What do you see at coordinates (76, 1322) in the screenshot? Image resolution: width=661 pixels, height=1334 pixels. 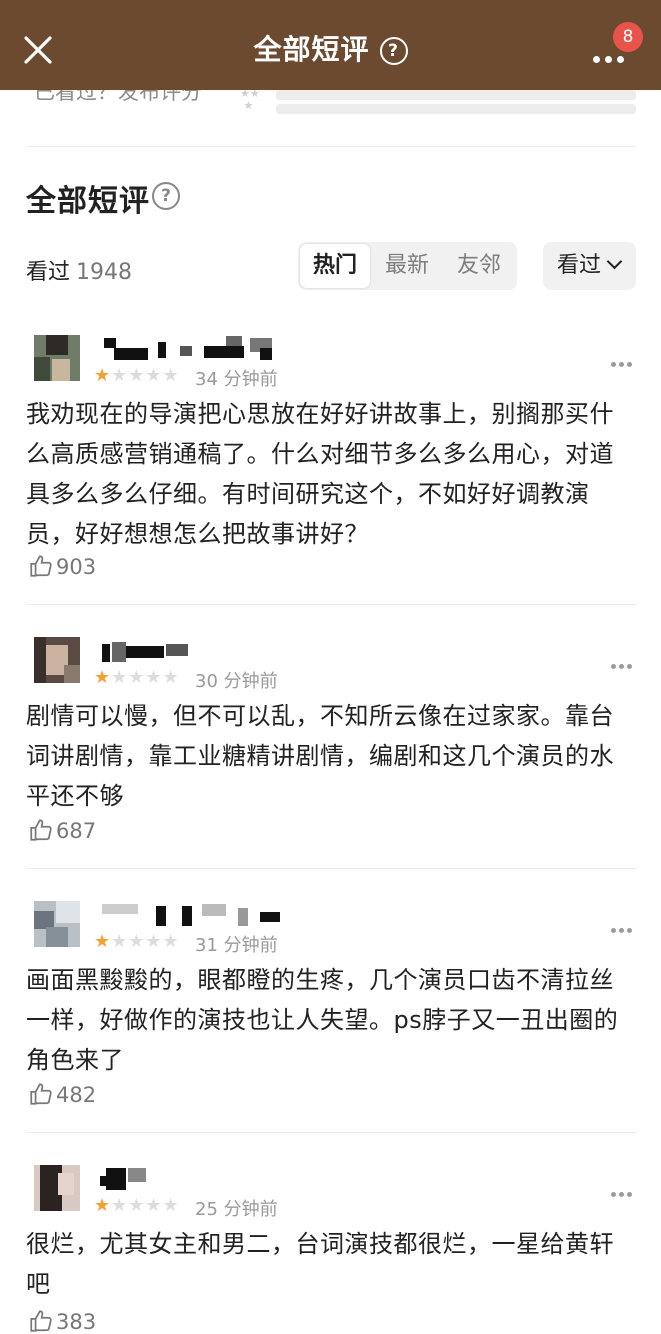 I see `like-count: 383` at bounding box center [76, 1322].